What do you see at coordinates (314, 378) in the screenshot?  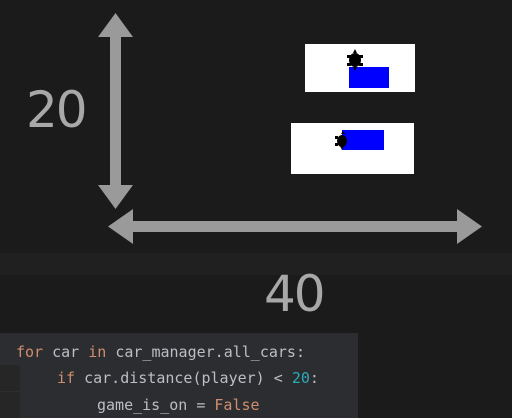 I see `colon: :` at bounding box center [314, 378].